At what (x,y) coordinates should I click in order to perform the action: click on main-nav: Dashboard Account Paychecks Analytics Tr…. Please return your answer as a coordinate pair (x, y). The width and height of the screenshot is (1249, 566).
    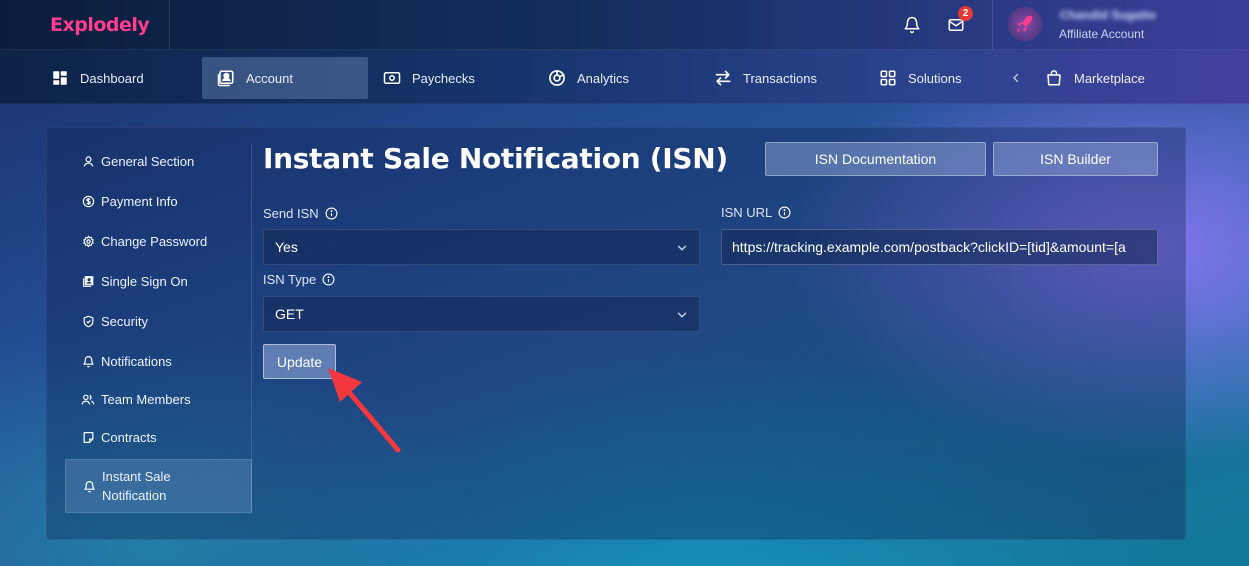
    Looking at the image, I should click on (624, 77).